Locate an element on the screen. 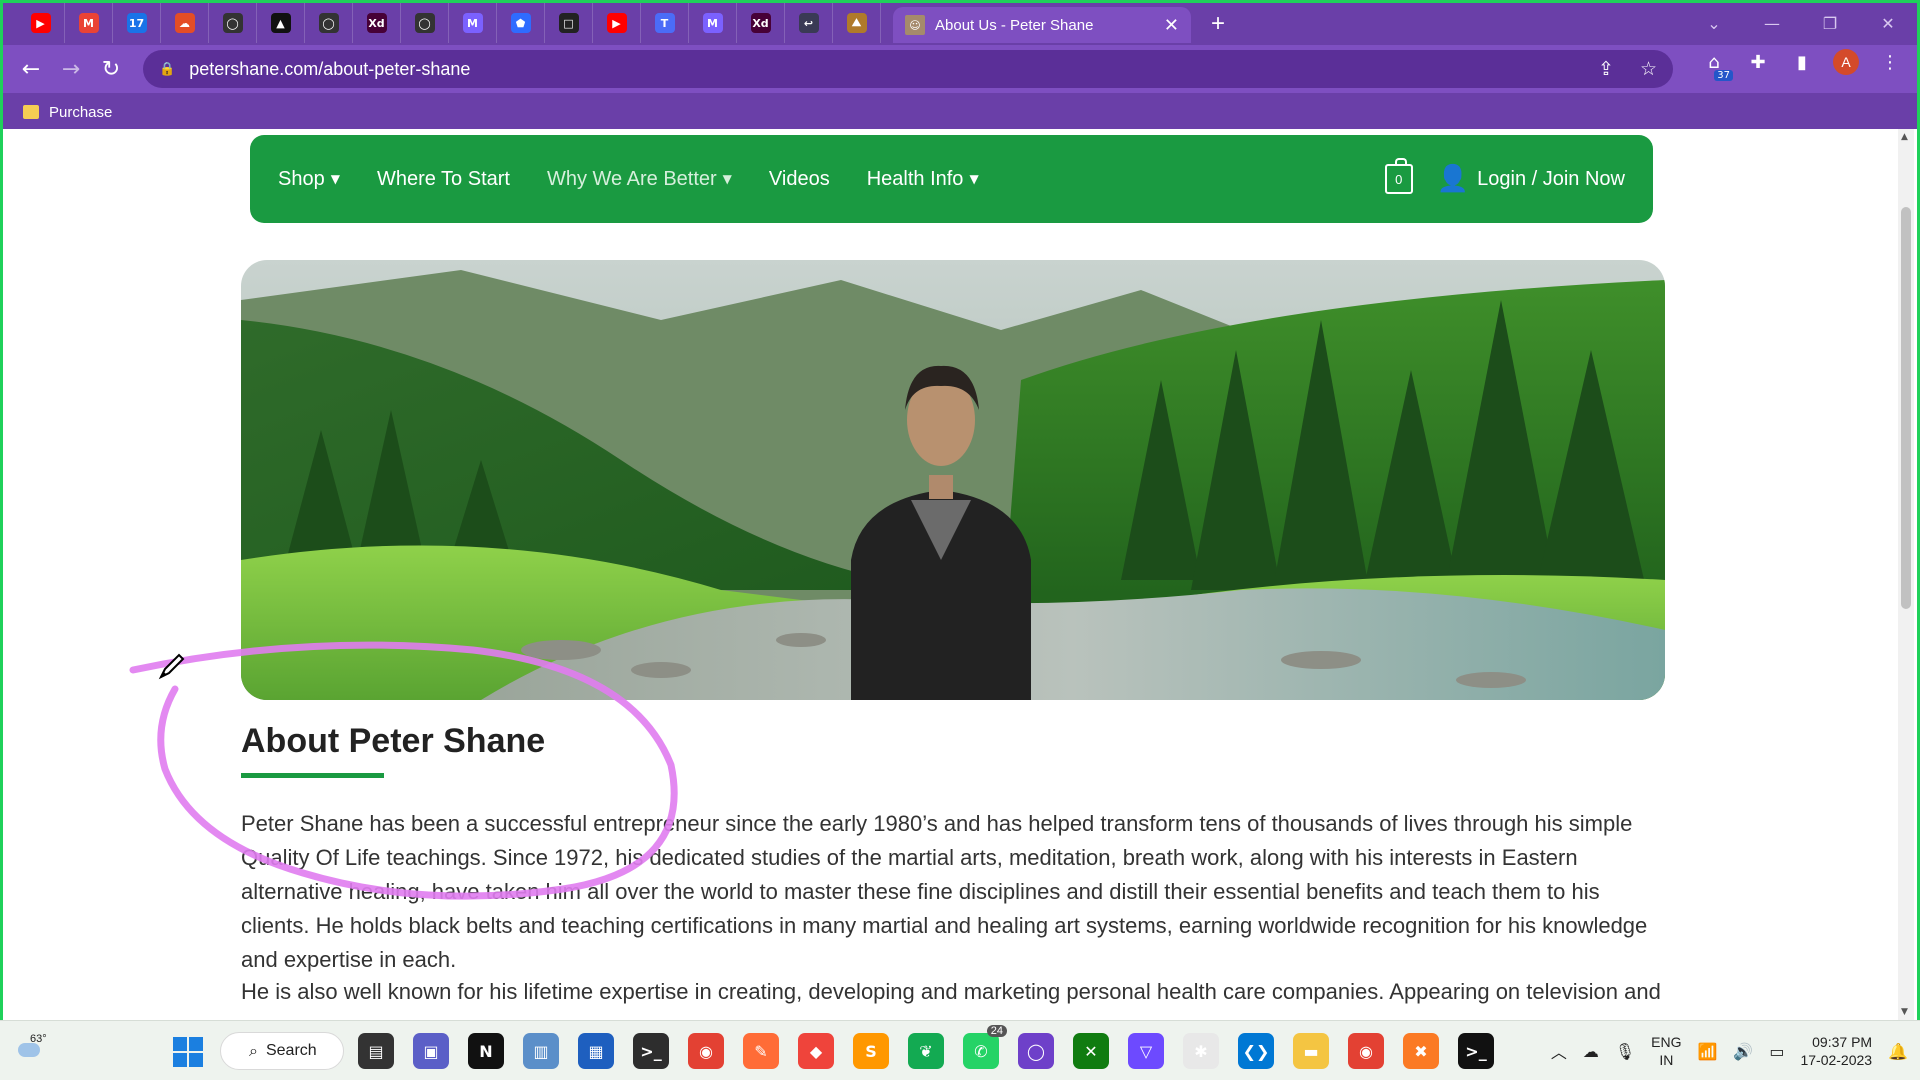 The image size is (1920, 1080). address-bar: 🔒 petershane.com/about-peter-shane ⇪ ☆ is located at coordinates (908, 69).